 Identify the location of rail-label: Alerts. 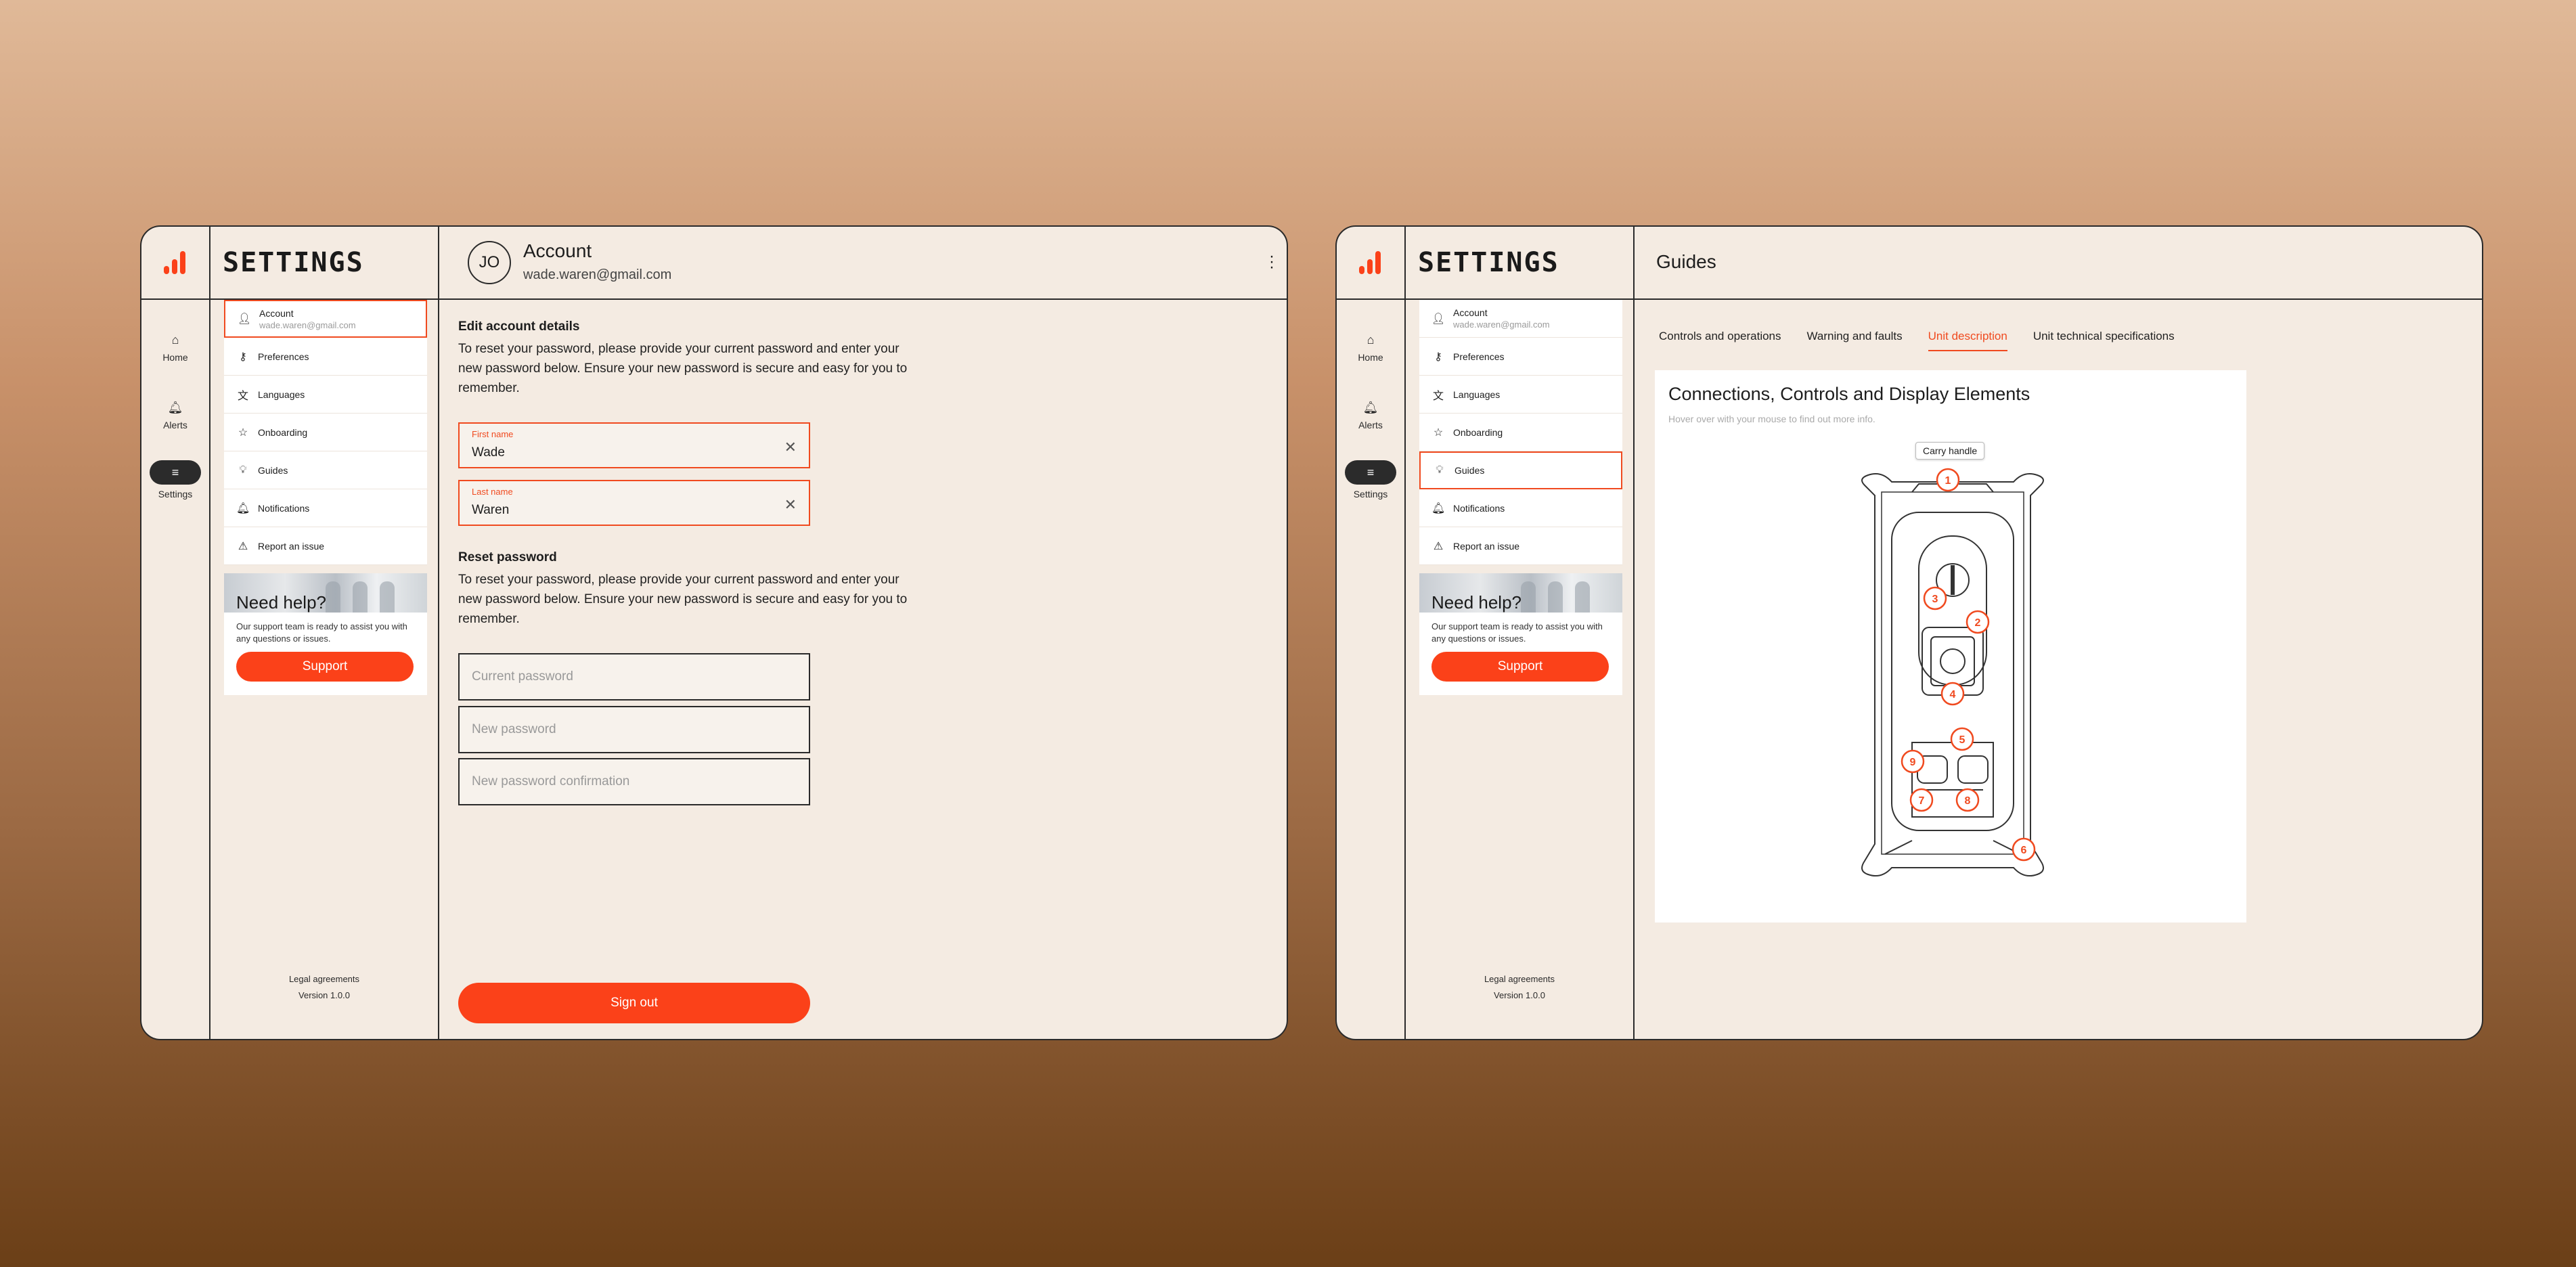
(1370, 425).